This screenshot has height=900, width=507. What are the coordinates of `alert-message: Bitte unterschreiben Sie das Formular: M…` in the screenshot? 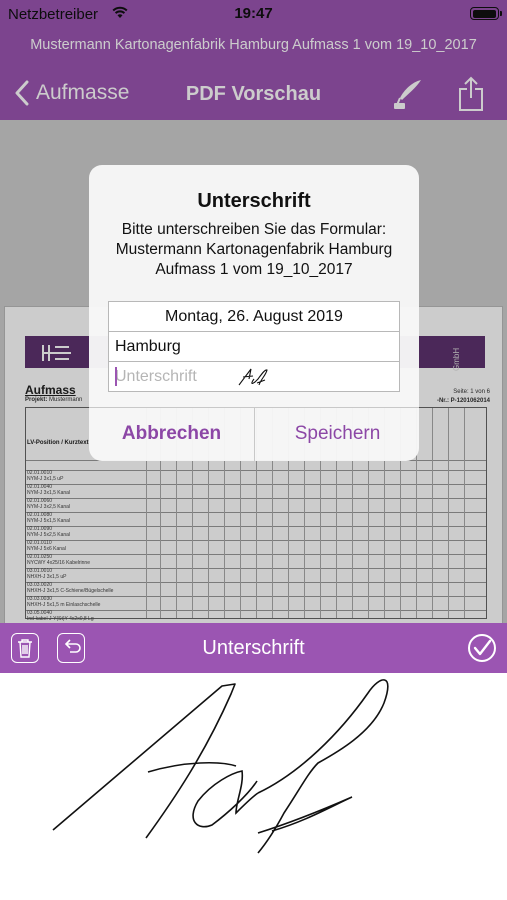 It's located at (254, 249).